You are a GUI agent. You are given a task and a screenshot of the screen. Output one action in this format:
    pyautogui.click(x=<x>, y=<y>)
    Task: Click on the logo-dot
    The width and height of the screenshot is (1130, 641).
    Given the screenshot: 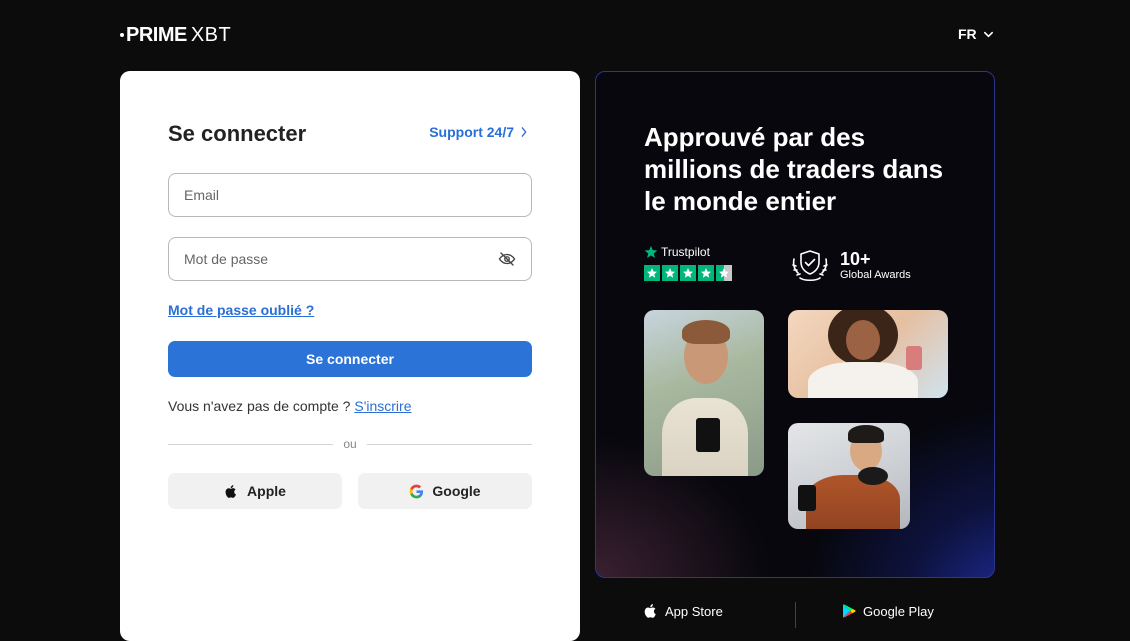 What is the action you would take?
    pyautogui.click(x=122, y=34)
    